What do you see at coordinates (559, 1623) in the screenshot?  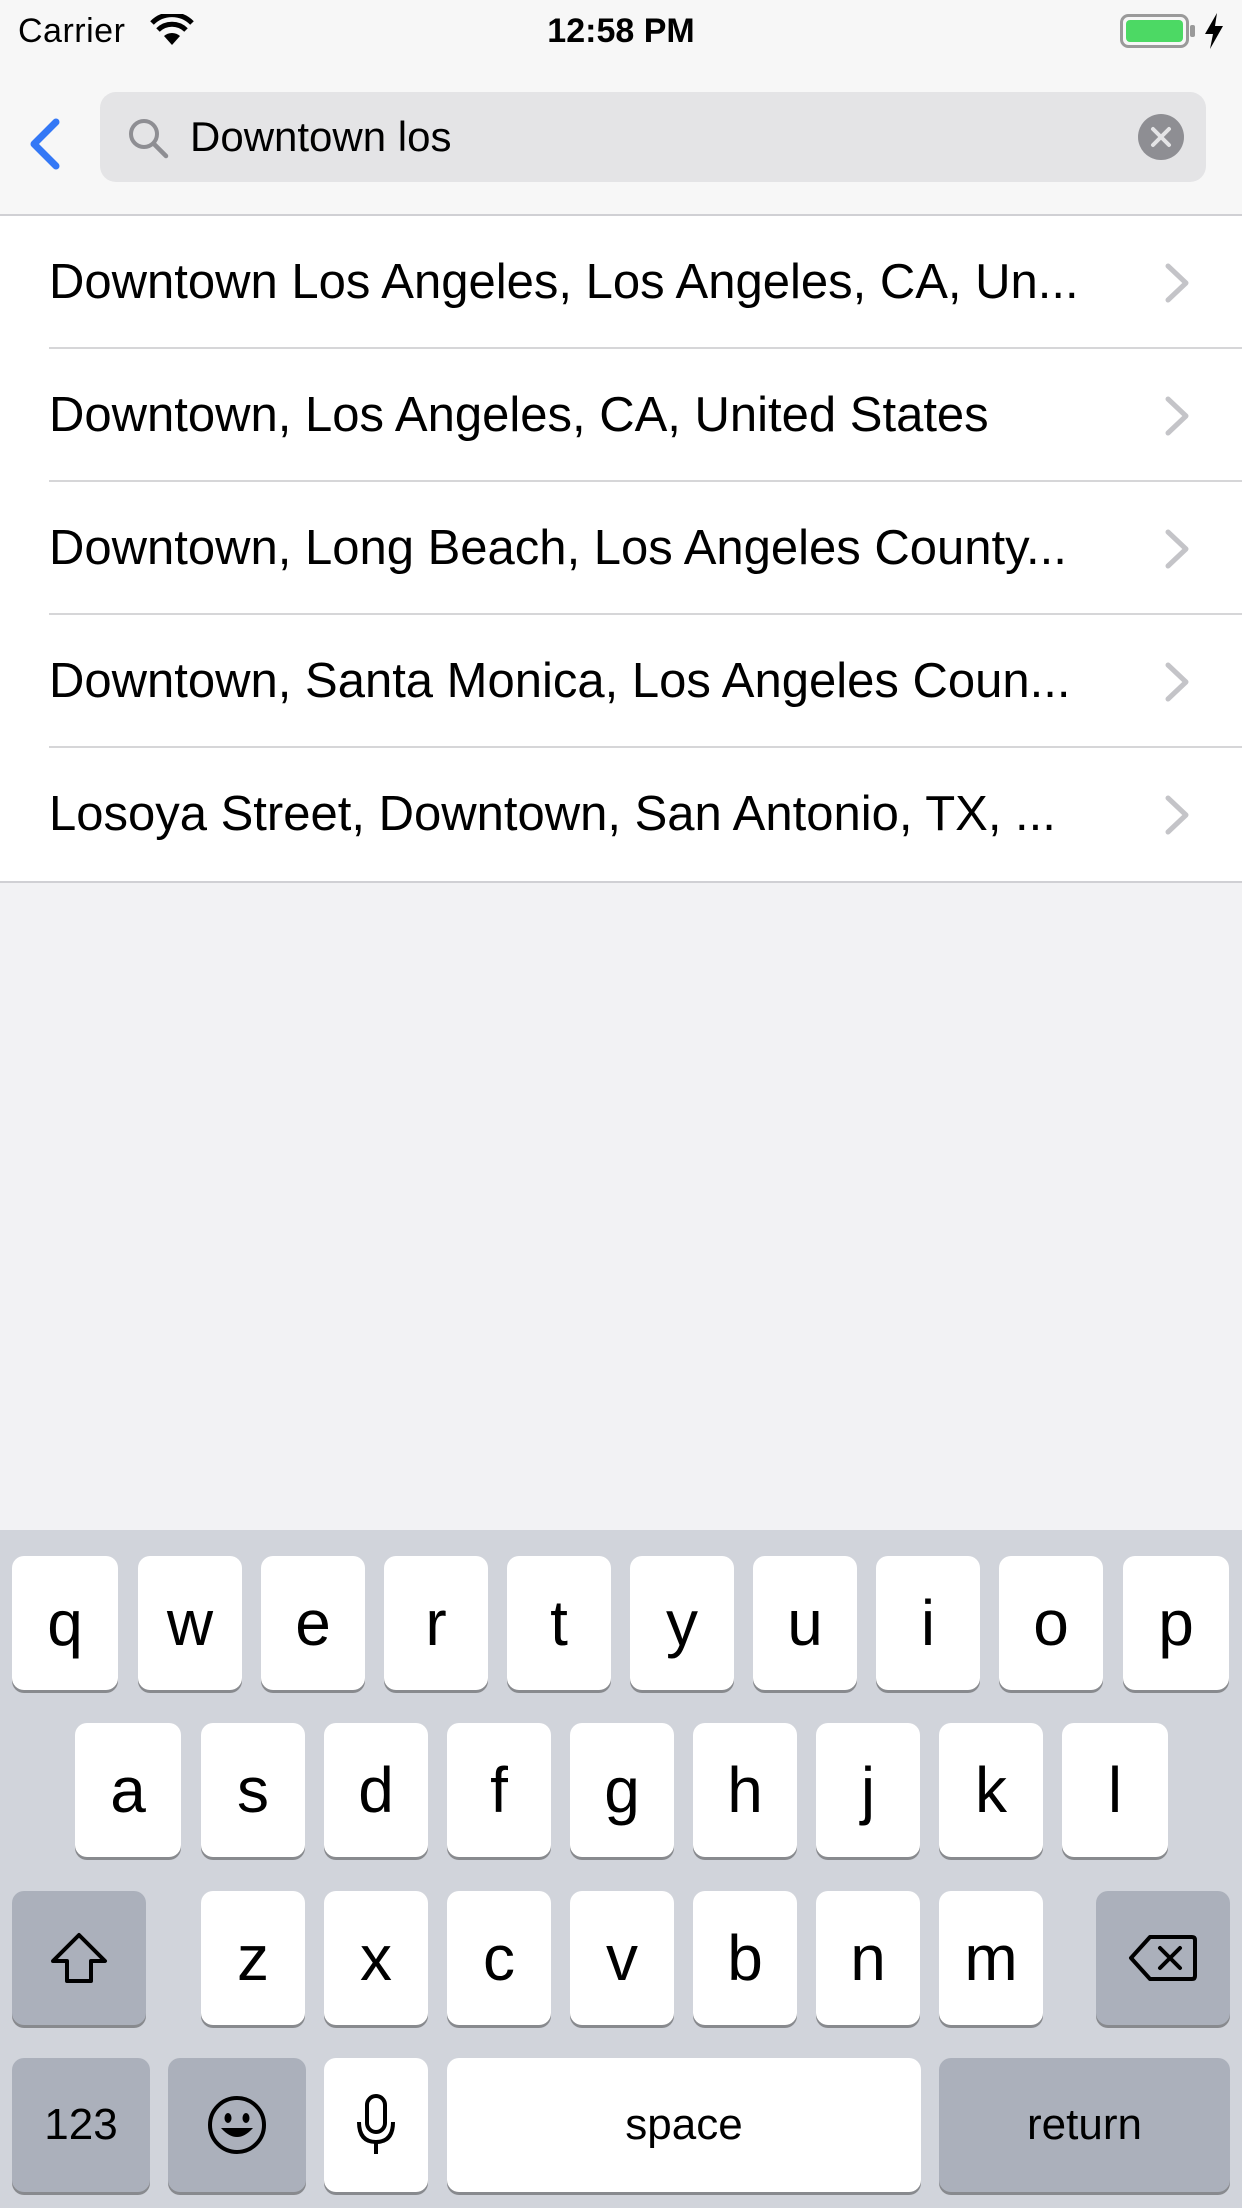 I see `key-t: t` at bounding box center [559, 1623].